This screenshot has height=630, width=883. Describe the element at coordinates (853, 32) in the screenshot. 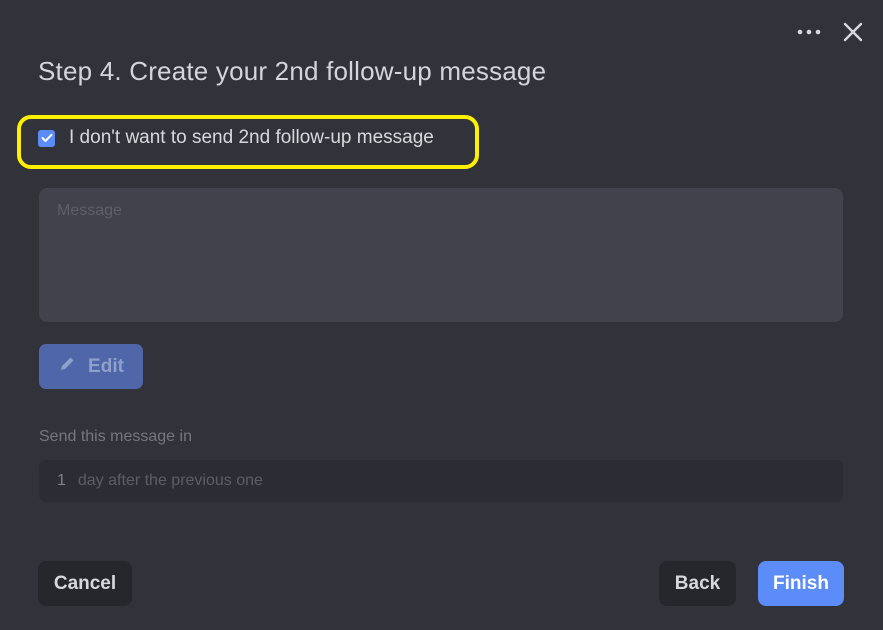

I see `close-icon` at that location.